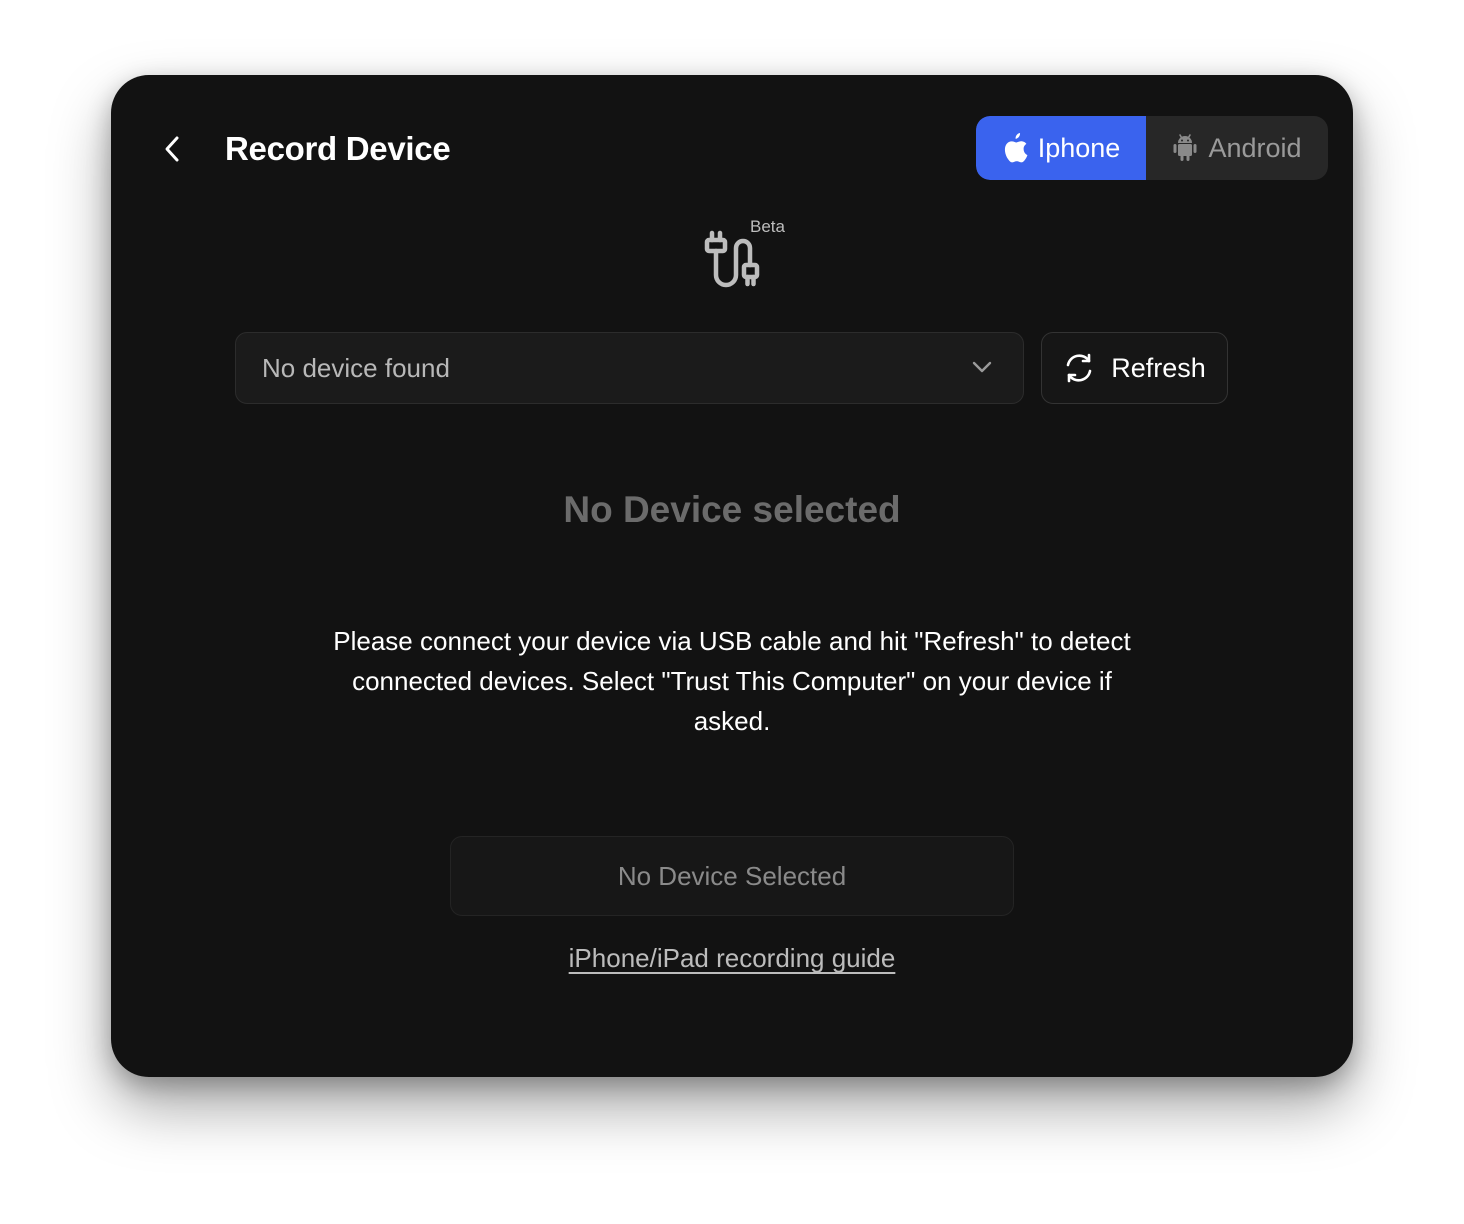 This screenshot has width=1464, height=1224. What do you see at coordinates (338, 148) in the screenshot?
I see `page-title: Record Device` at bounding box center [338, 148].